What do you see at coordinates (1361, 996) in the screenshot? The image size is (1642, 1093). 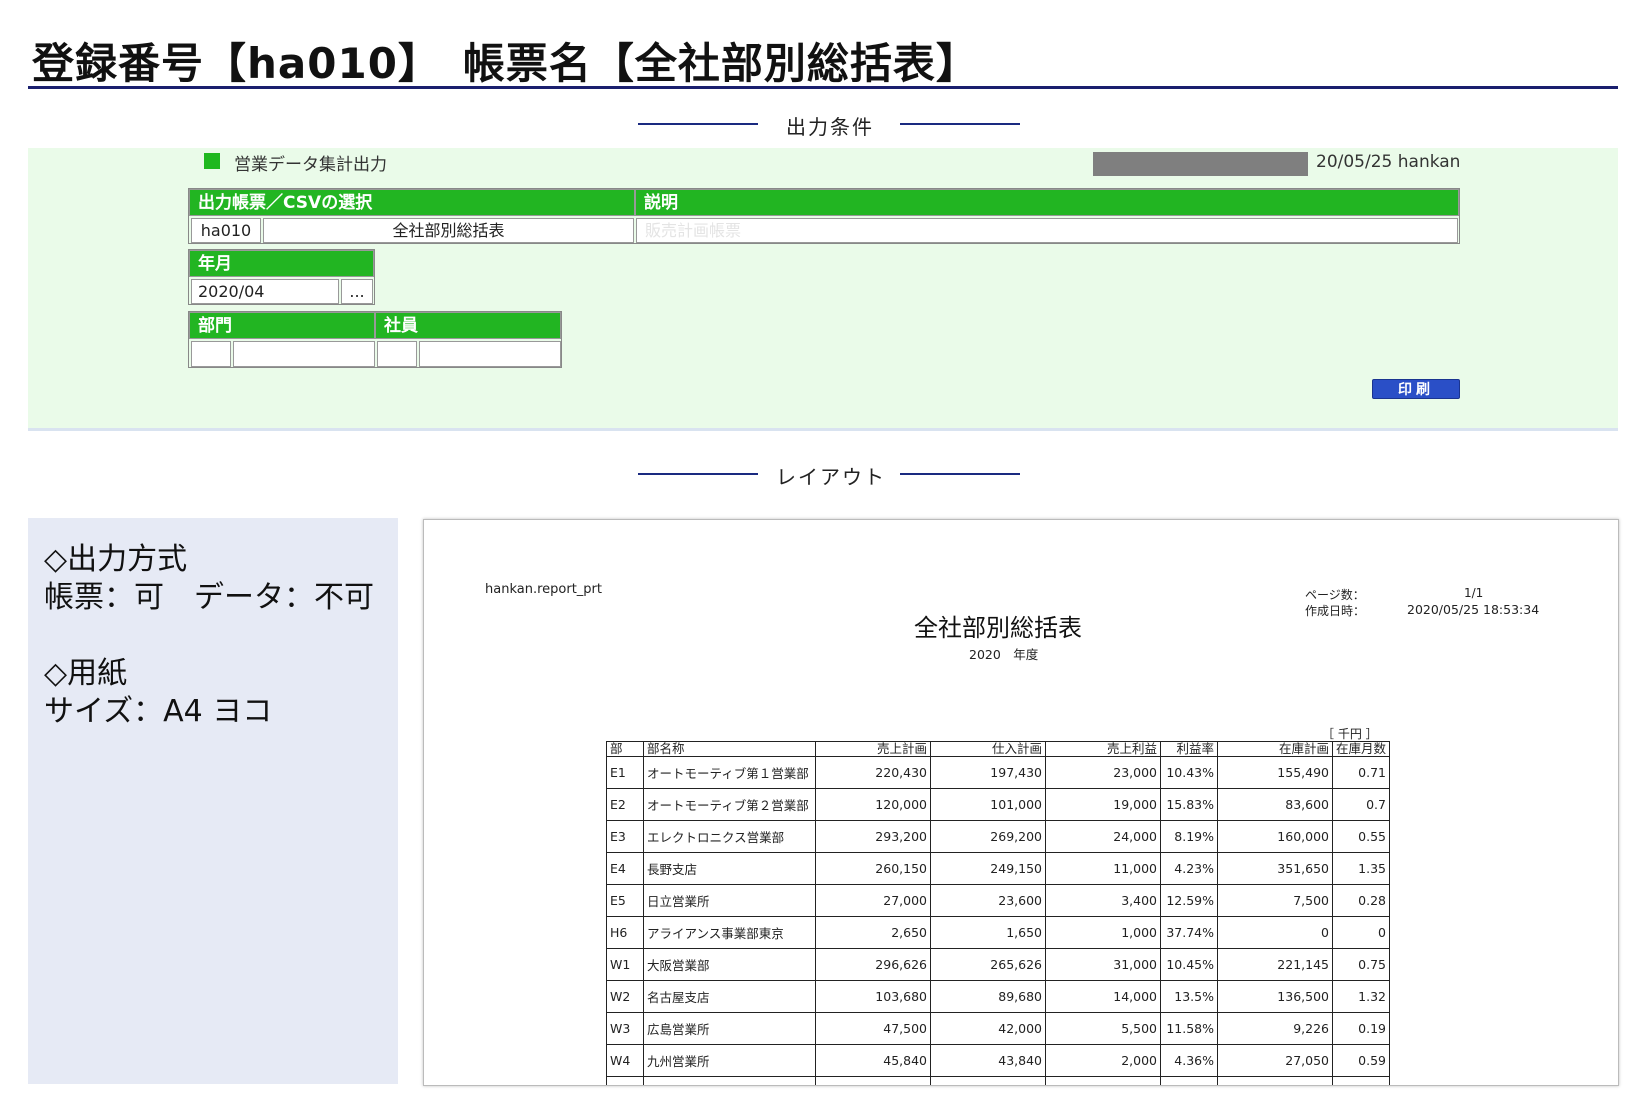 I see `table-cell: 1.32` at bounding box center [1361, 996].